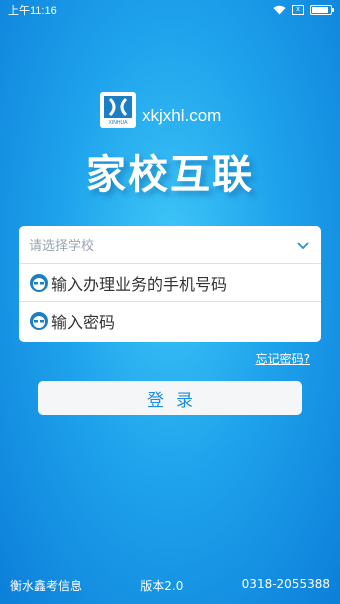 This screenshot has height=604, width=340. I want to click on battery-icon, so click(322, 10).